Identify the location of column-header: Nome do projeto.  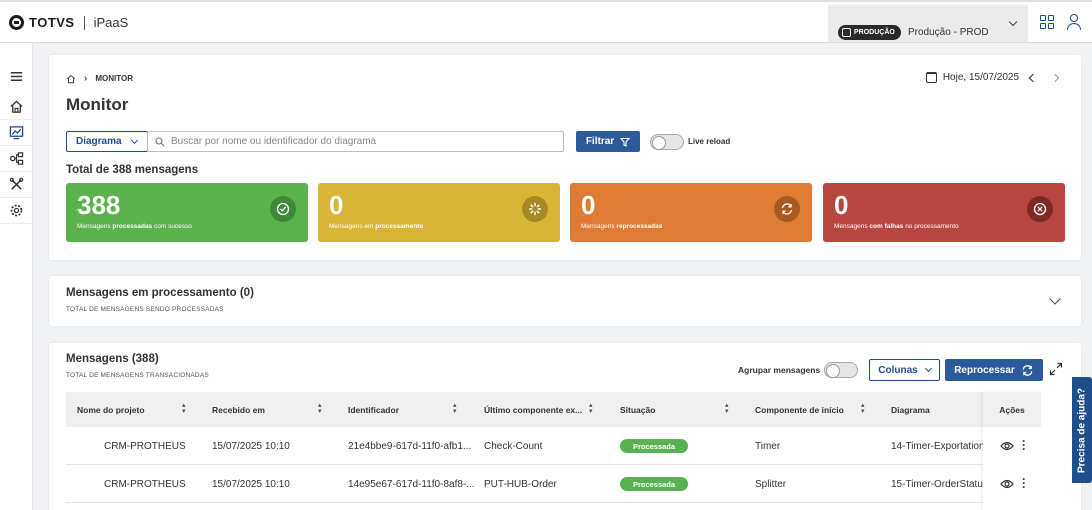
(132, 409).